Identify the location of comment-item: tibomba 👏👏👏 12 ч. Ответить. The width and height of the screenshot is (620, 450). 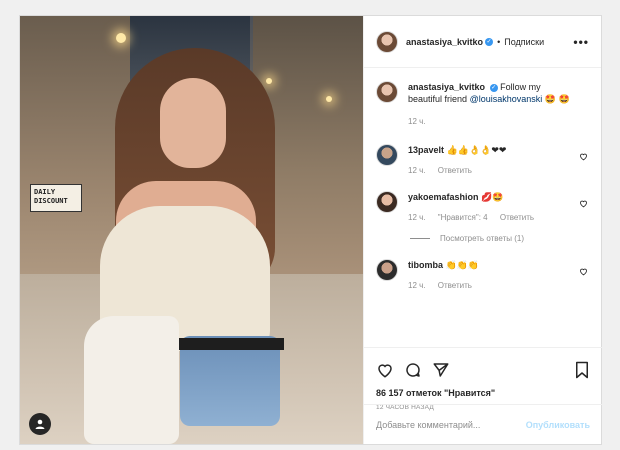
(483, 275).